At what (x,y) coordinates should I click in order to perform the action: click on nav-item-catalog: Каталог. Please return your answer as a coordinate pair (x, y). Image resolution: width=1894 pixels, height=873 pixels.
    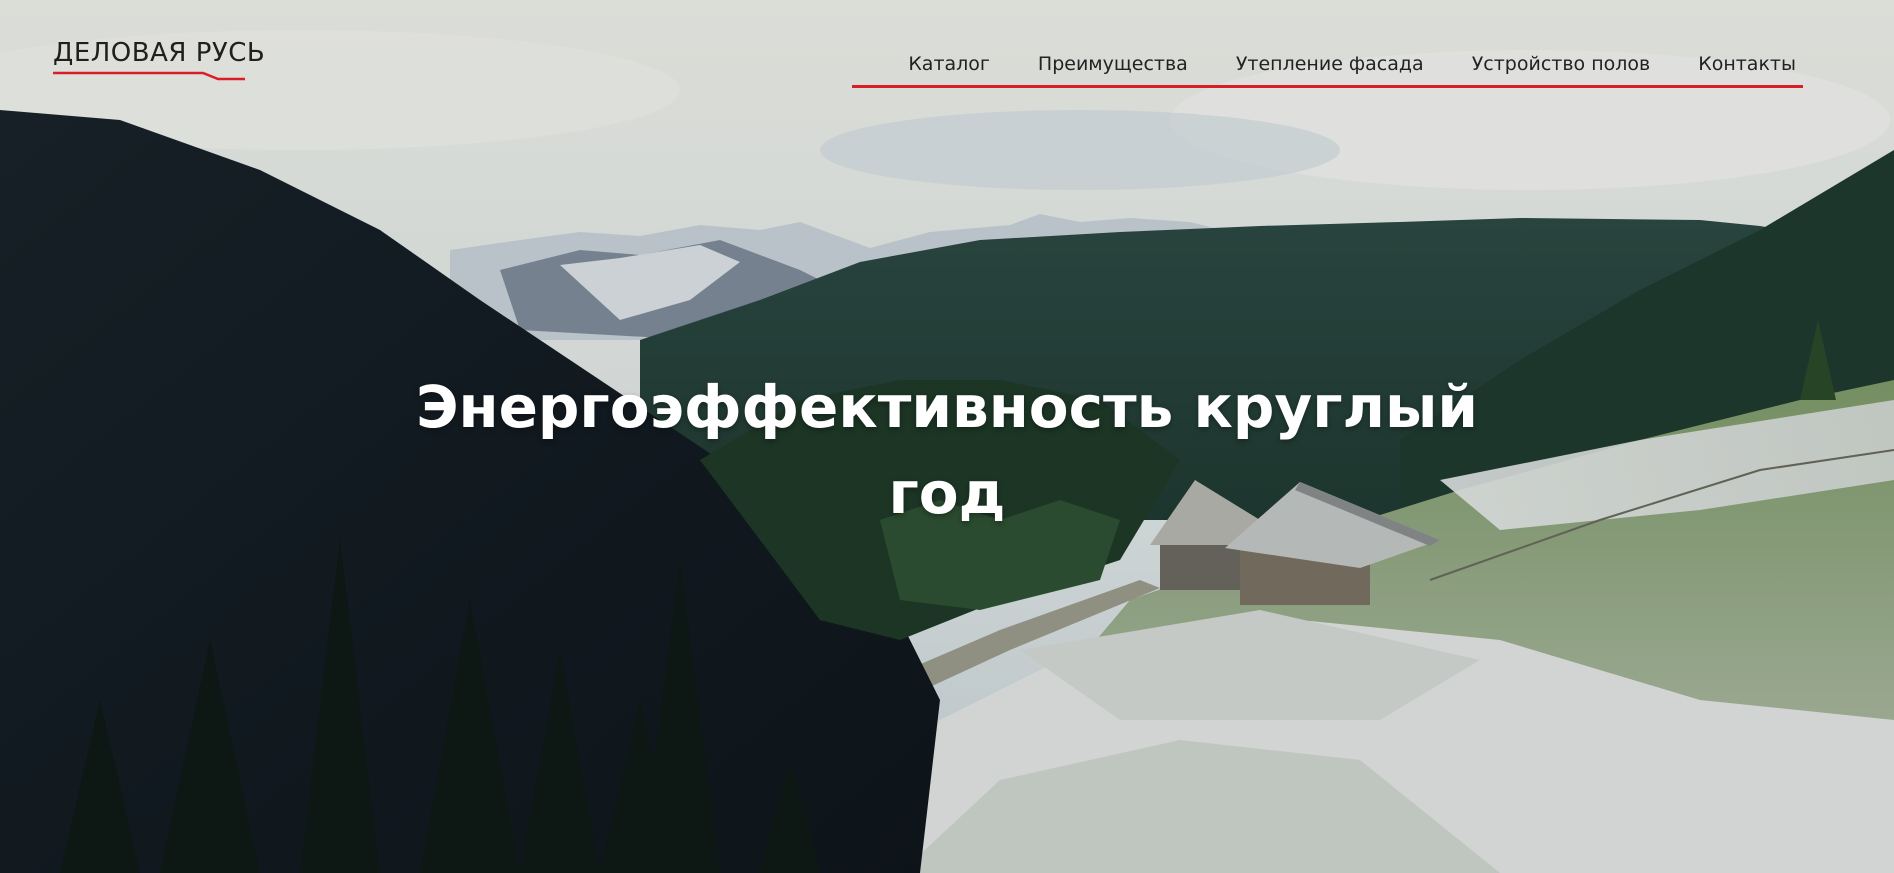
    Looking at the image, I should click on (958, 64).